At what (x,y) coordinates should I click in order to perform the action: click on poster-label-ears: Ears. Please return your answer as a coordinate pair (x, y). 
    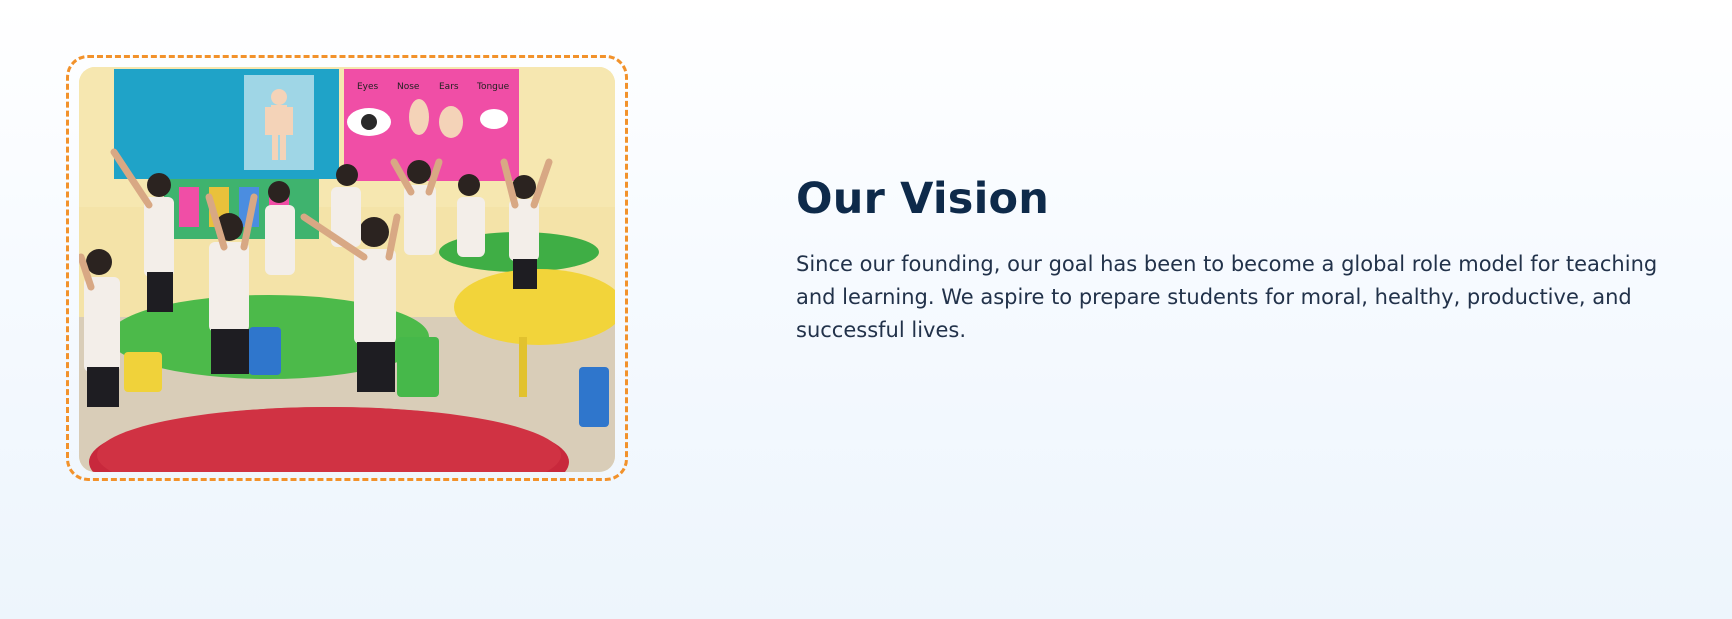
    Looking at the image, I should click on (449, 87).